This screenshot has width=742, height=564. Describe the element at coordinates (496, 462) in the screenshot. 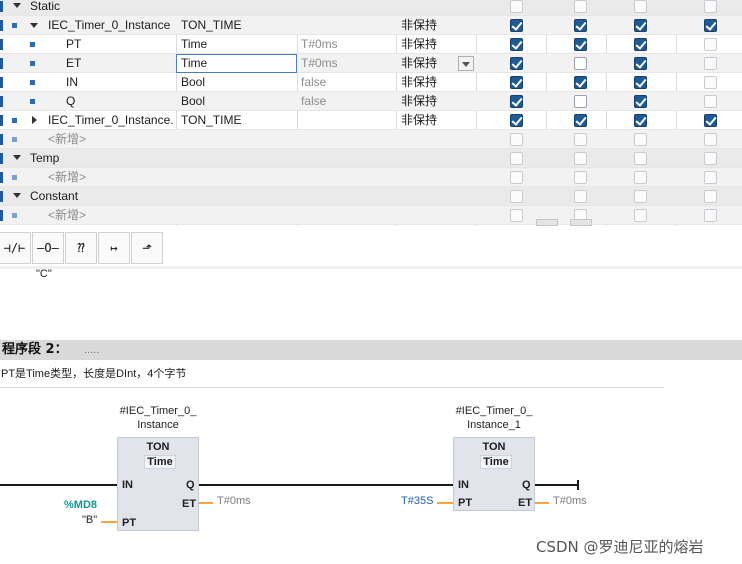

I see `block-2-type-selector: Time` at that location.